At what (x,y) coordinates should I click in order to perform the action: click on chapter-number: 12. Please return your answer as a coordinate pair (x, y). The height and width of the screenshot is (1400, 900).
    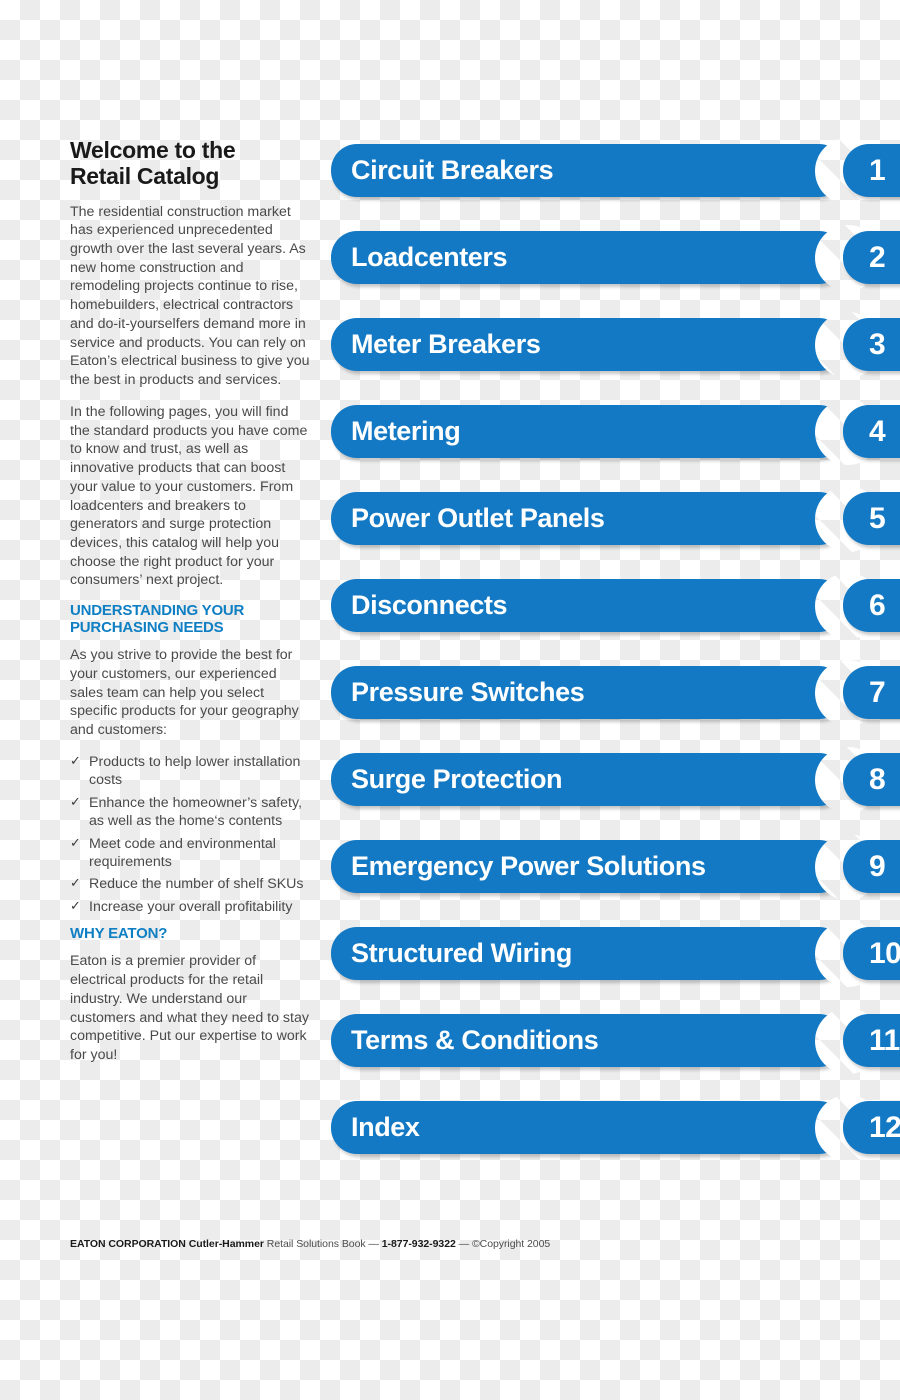
    Looking at the image, I should click on (884, 1127).